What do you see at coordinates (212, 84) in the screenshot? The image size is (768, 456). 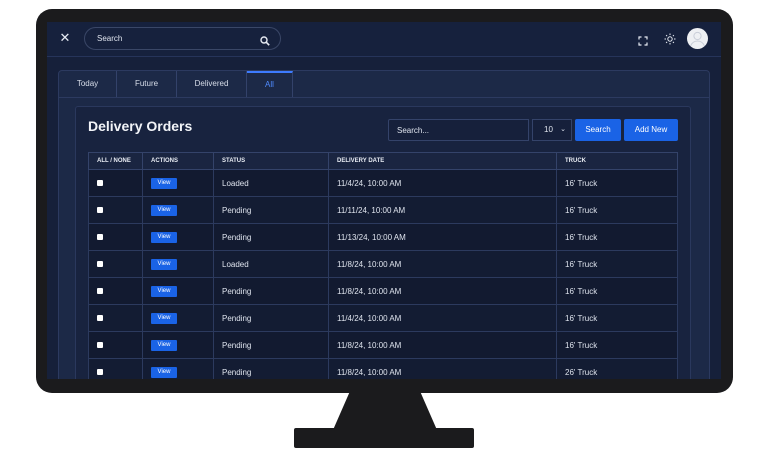 I see `tab-delivered: Delivered` at bounding box center [212, 84].